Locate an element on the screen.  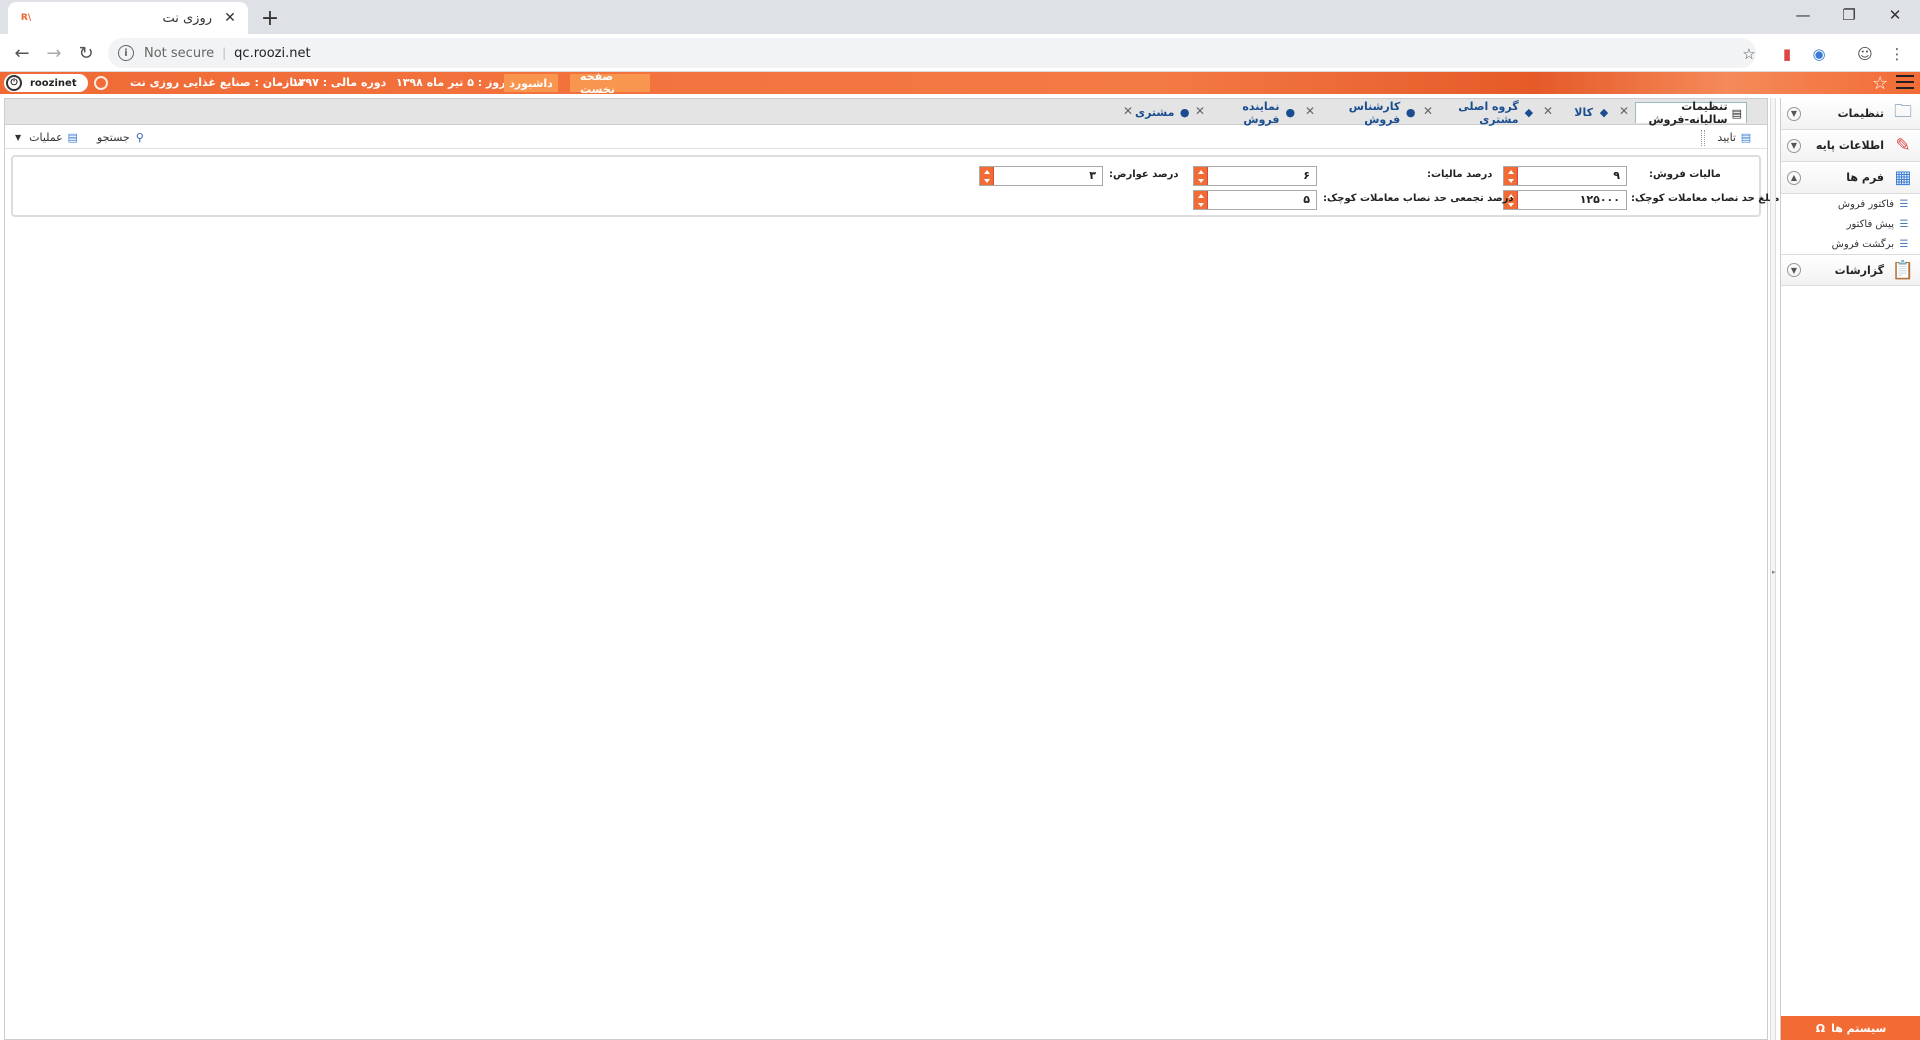
sidebar-item-sales-return: ☰ برگشت فروش is located at coordinates (1850, 244).